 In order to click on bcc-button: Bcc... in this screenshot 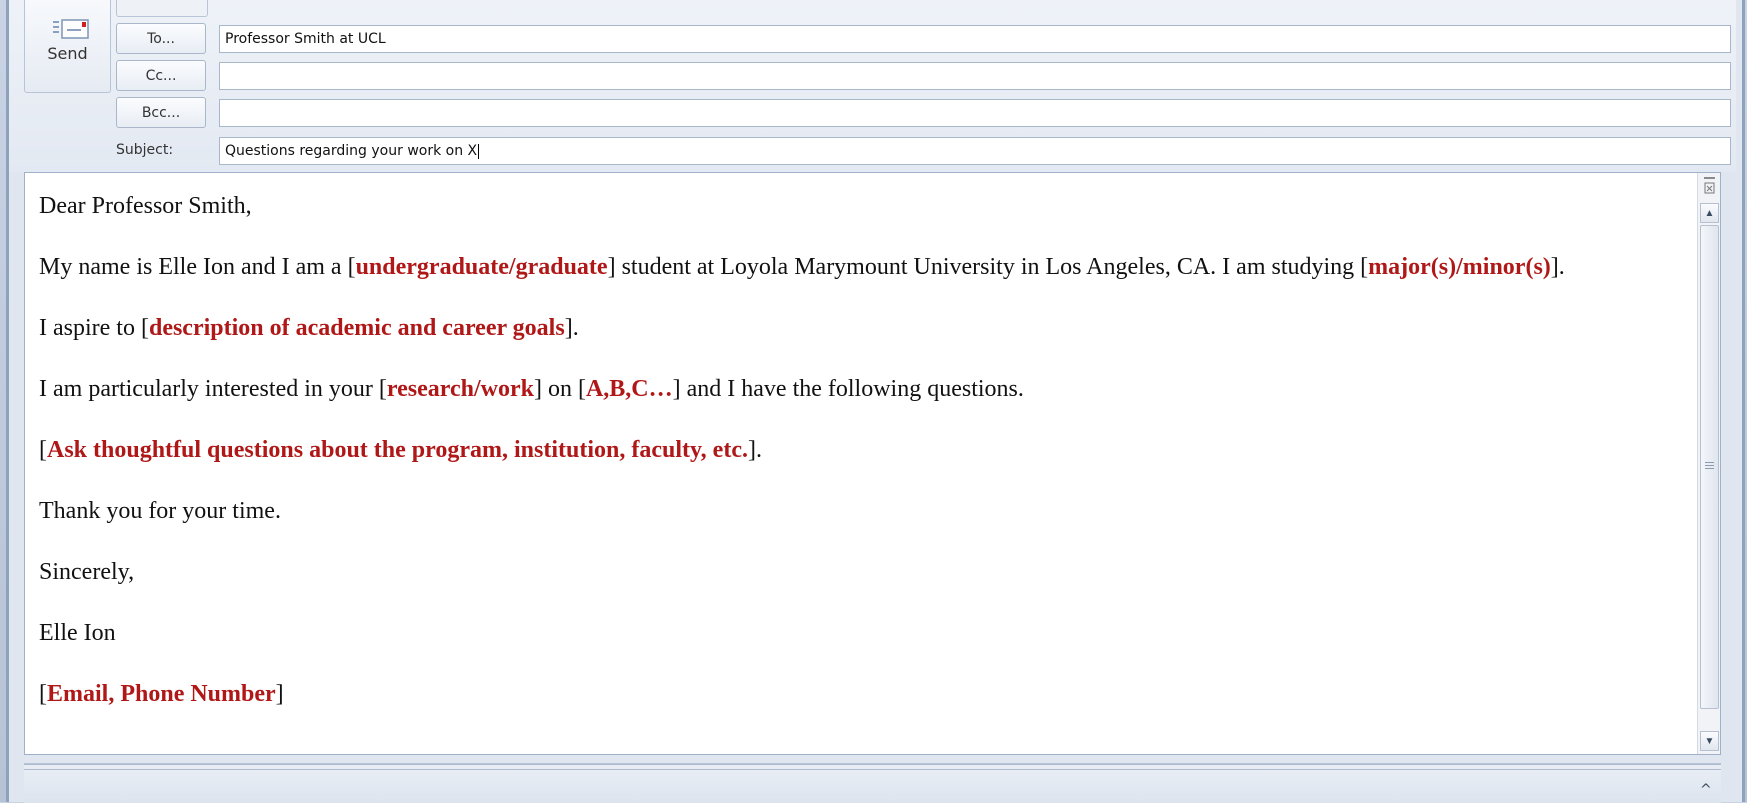, I will do `click(161, 112)`.